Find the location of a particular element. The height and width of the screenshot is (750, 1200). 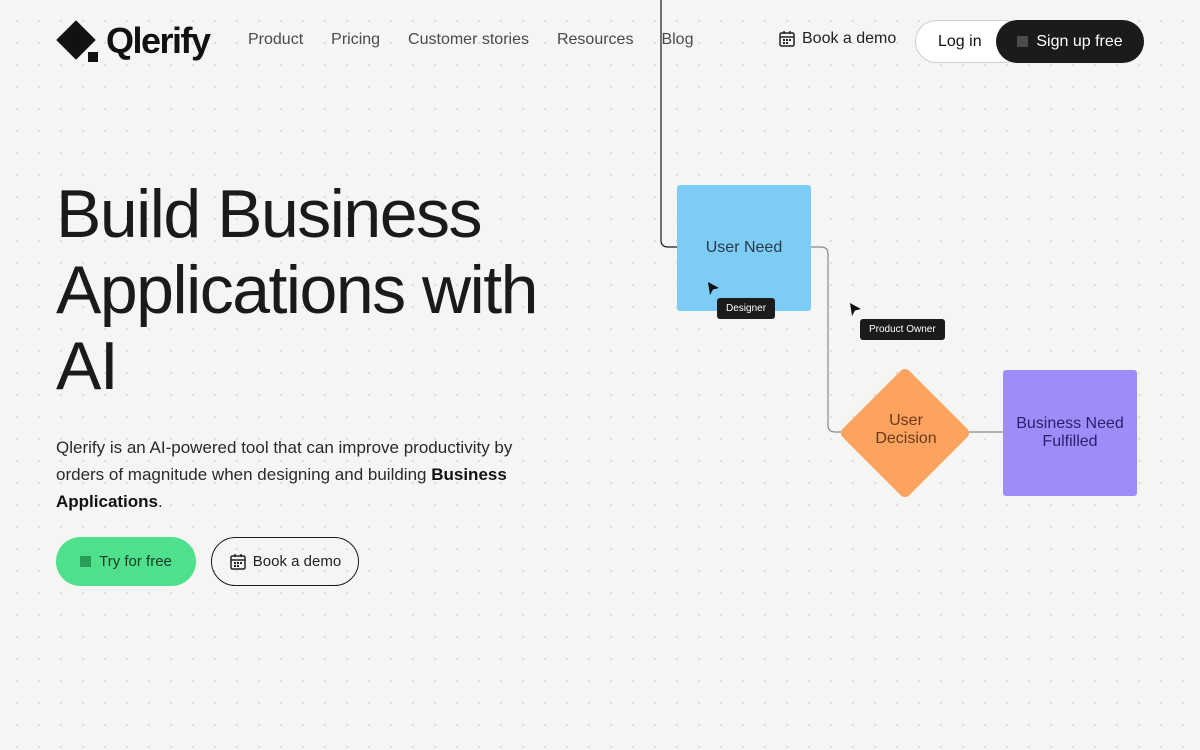

node-business-need-fulfilled: Business Need Fulfilled is located at coordinates (1070, 433).